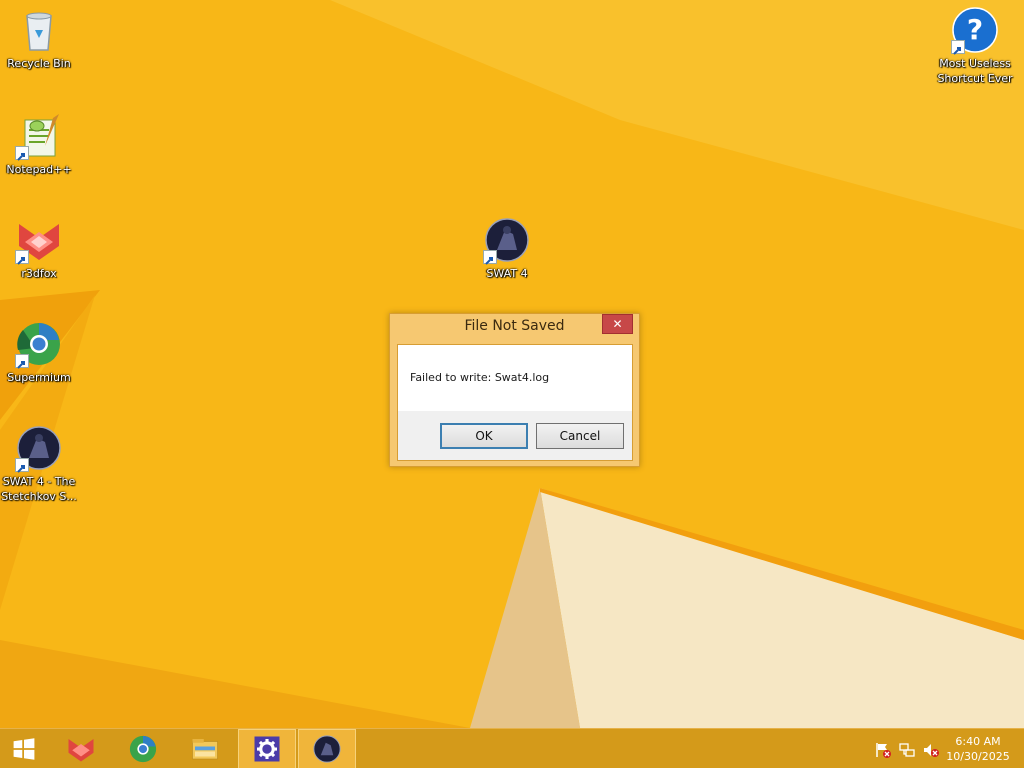 The image size is (1024, 768). What do you see at coordinates (883, 750) in the screenshot?
I see `action-center-flag-icon` at bounding box center [883, 750].